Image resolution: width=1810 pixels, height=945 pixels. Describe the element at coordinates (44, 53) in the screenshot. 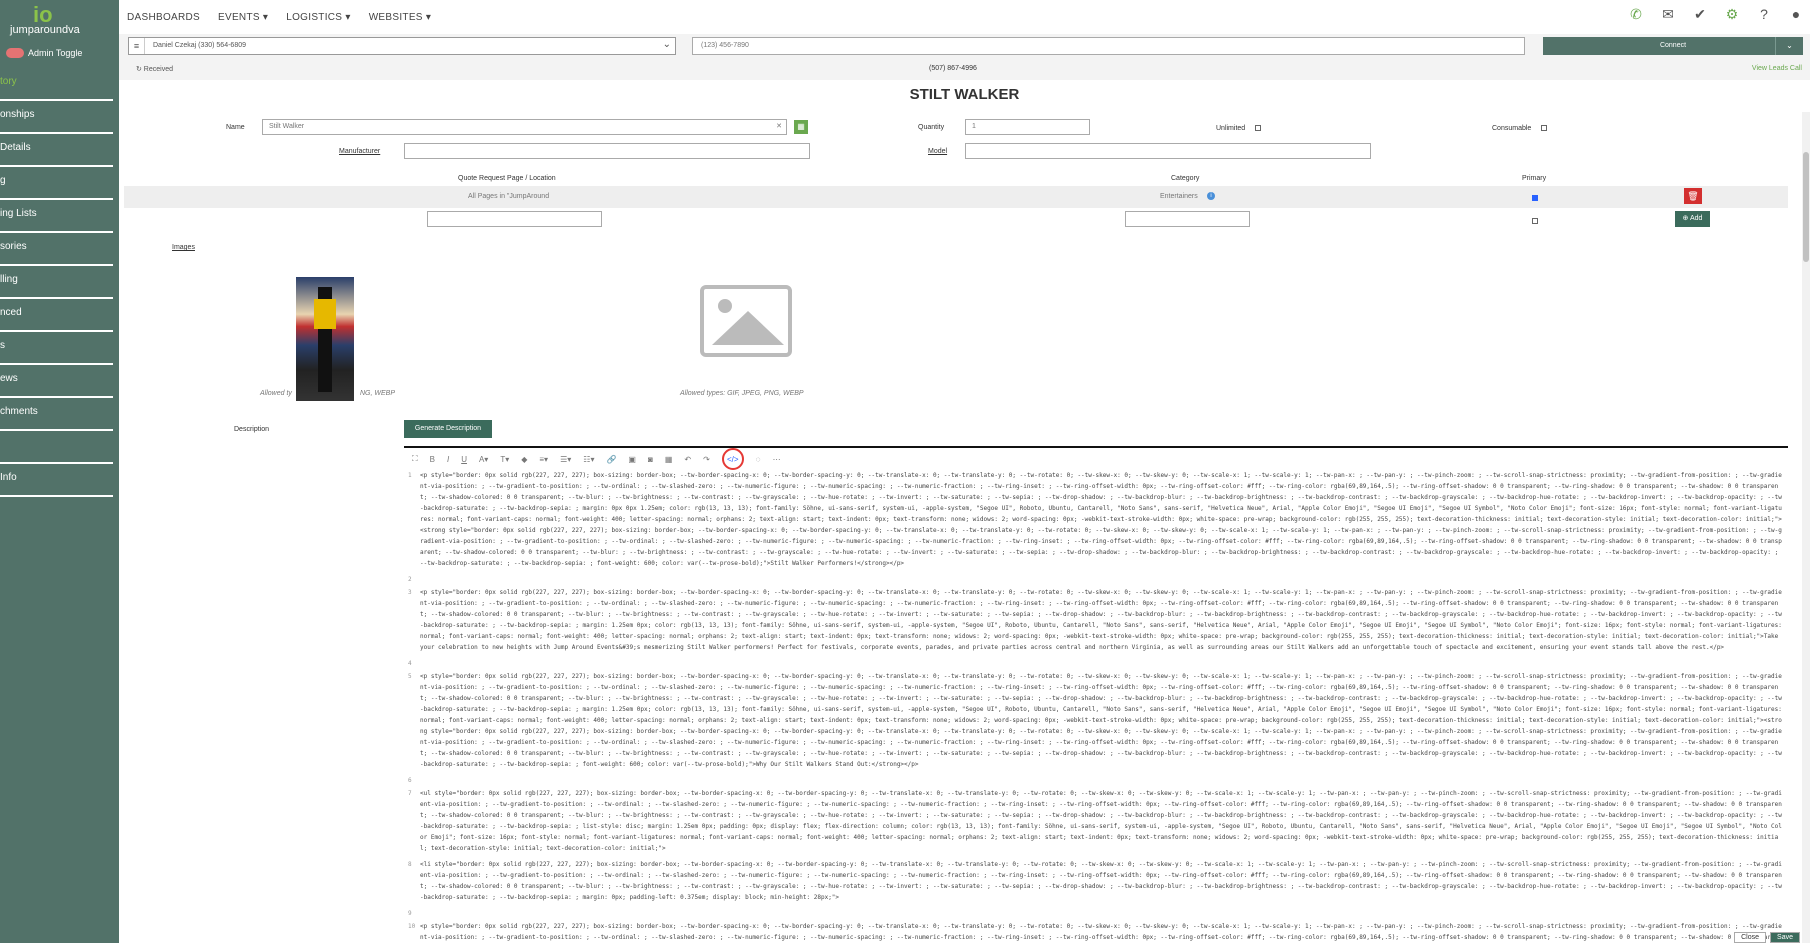

I see `admin-toggle: Admin Toggle` at that location.